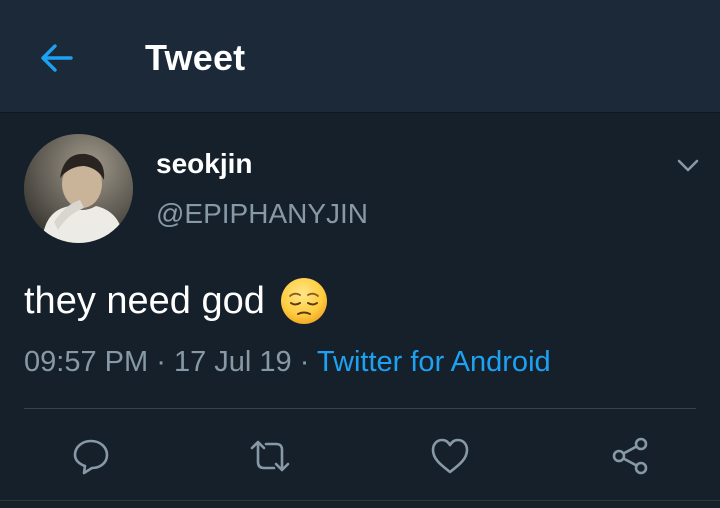 This screenshot has height=508, width=720. I want to click on reply-icon, so click(91, 457).